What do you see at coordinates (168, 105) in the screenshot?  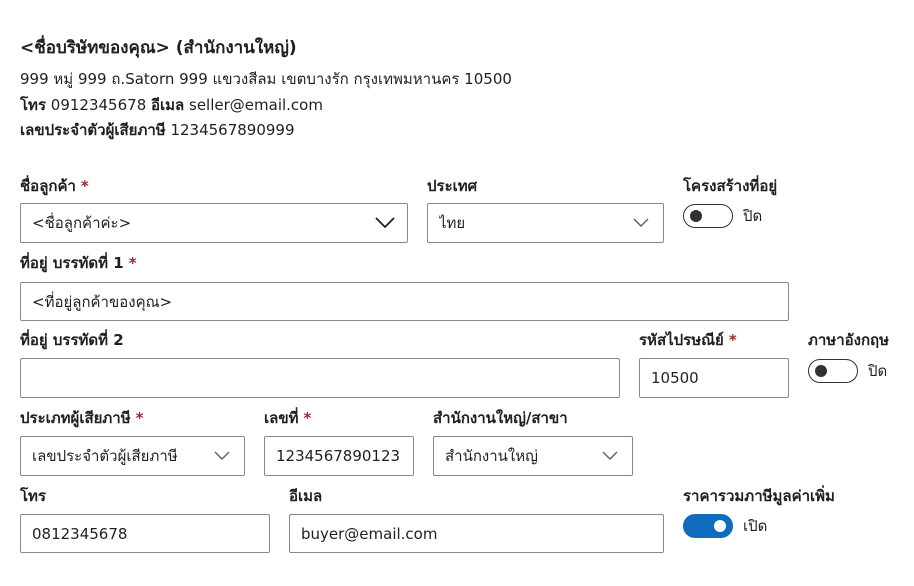 I see `seller-email-label: อีเมล` at bounding box center [168, 105].